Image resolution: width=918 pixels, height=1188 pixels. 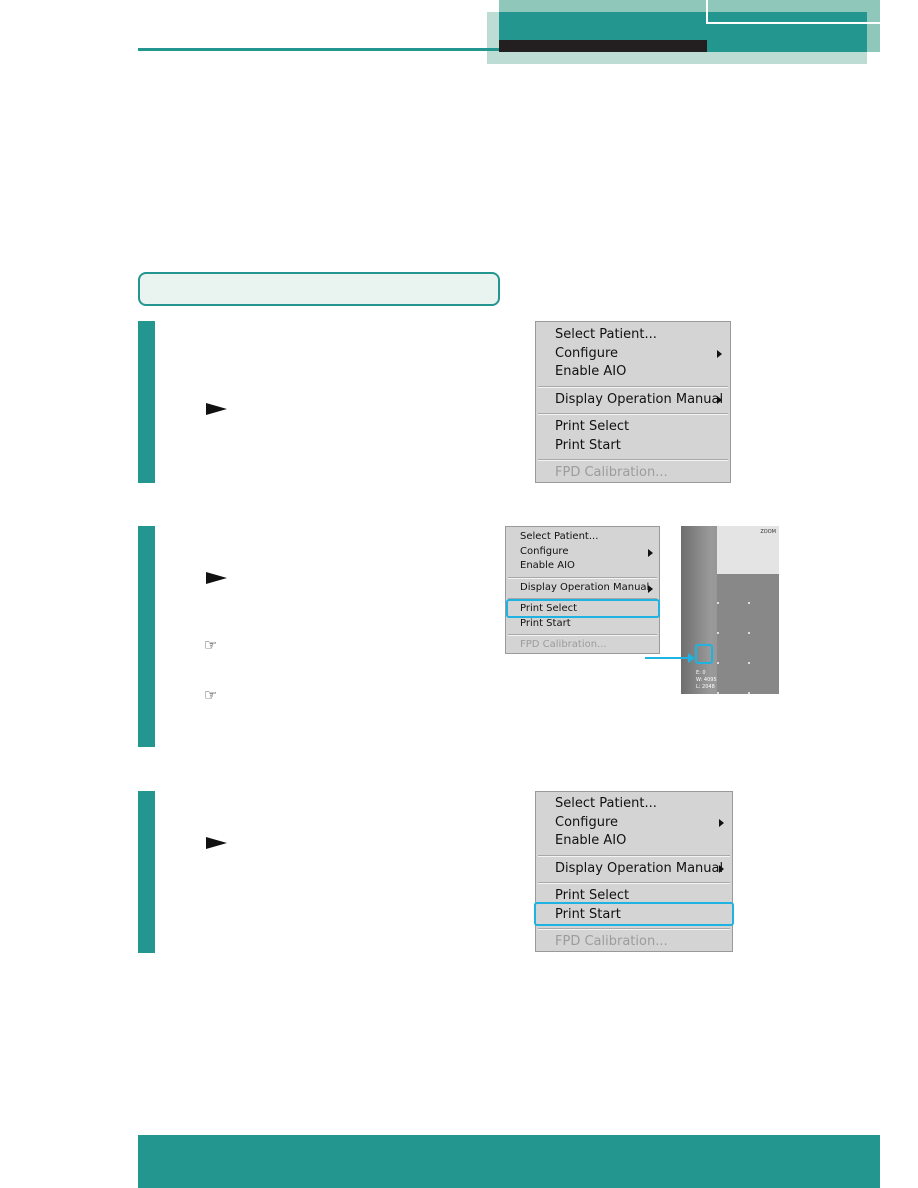 I want to click on footer-band, so click(x=509, y=1161).